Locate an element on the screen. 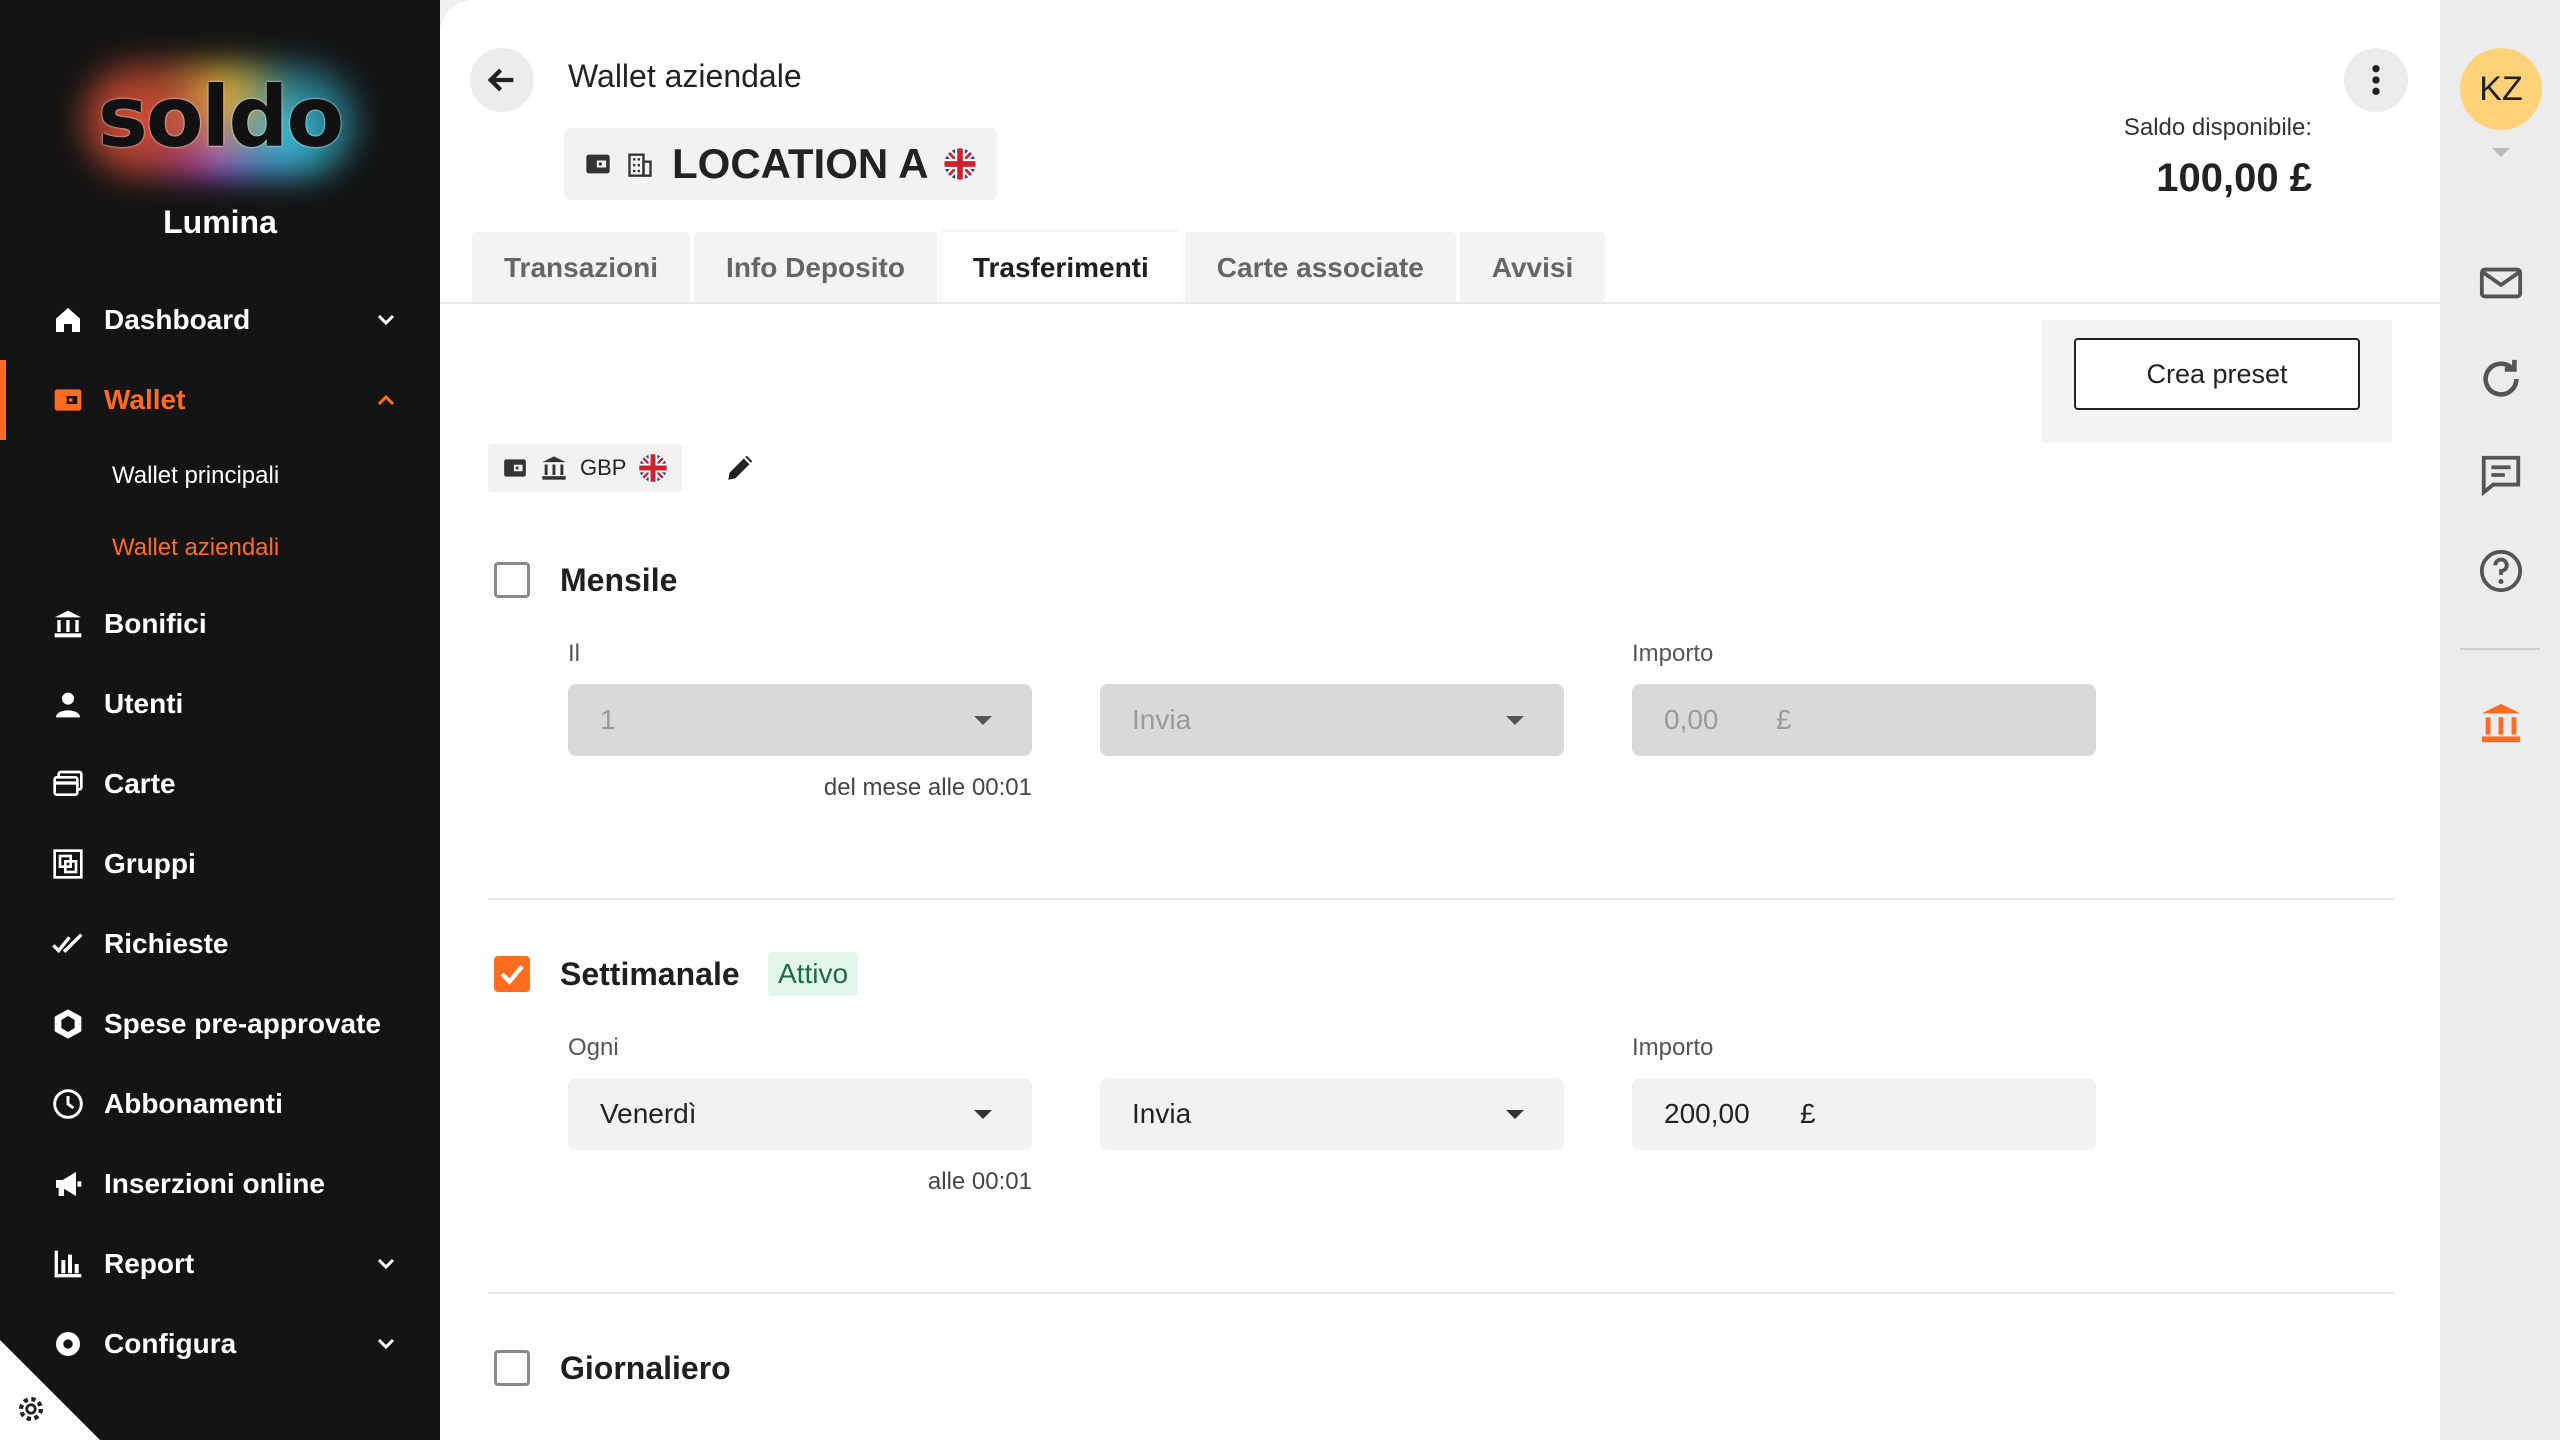  sidebar-item-label: Richieste is located at coordinates (166, 943).